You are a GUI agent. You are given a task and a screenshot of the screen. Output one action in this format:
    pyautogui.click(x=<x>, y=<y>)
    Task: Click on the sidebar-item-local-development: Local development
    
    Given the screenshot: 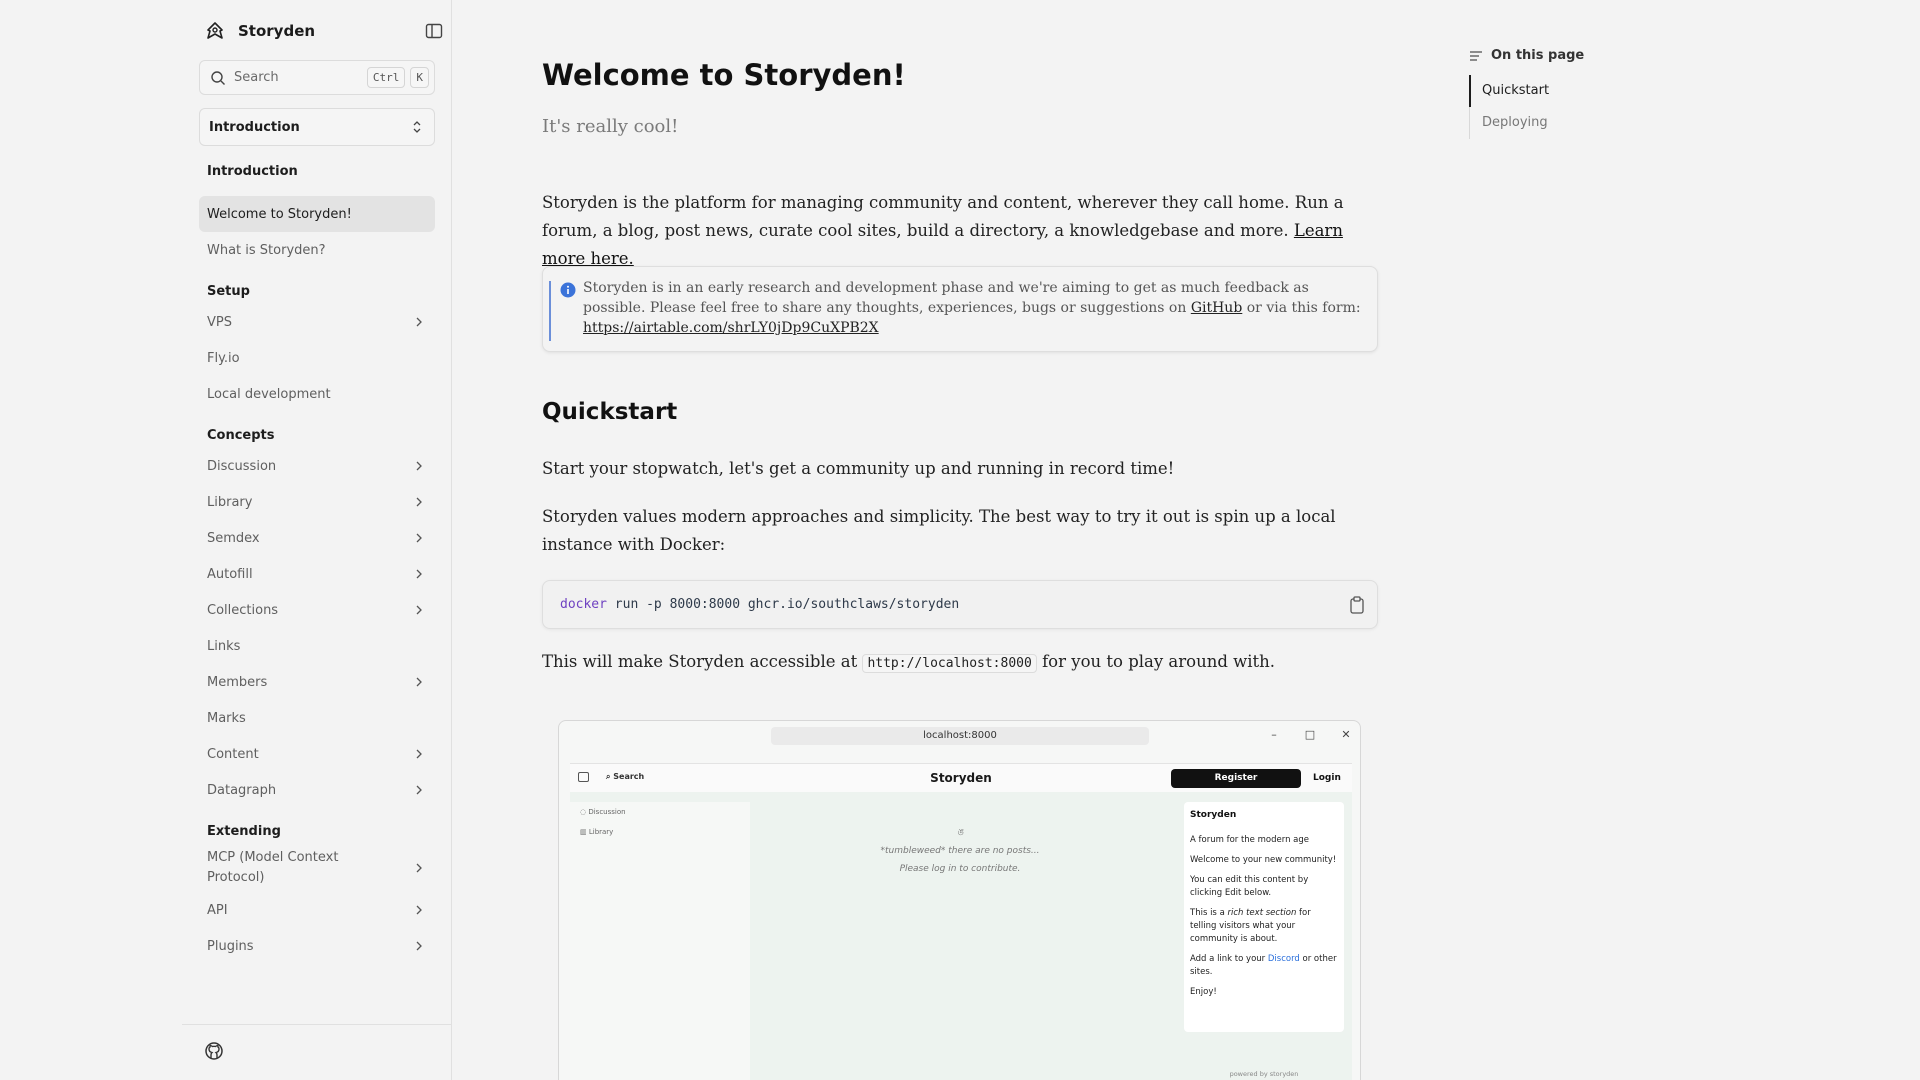 What is the action you would take?
    pyautogui.click(x=317, y=394)
    